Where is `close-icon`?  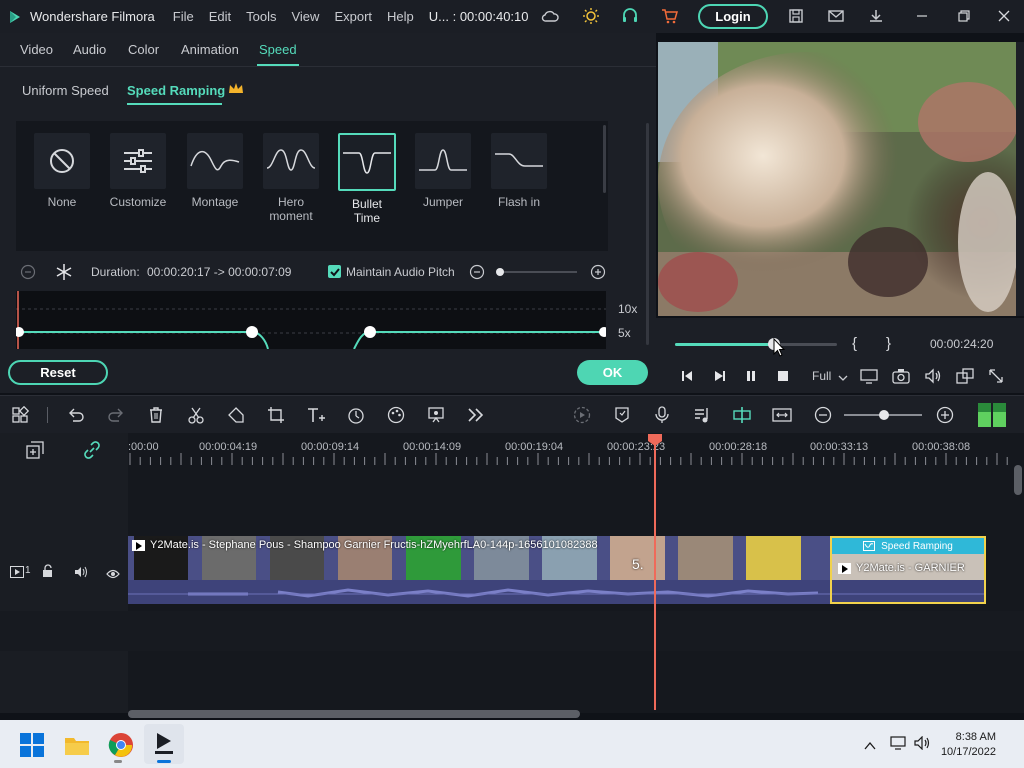 close-icon is located at coordinates (1004, 16).